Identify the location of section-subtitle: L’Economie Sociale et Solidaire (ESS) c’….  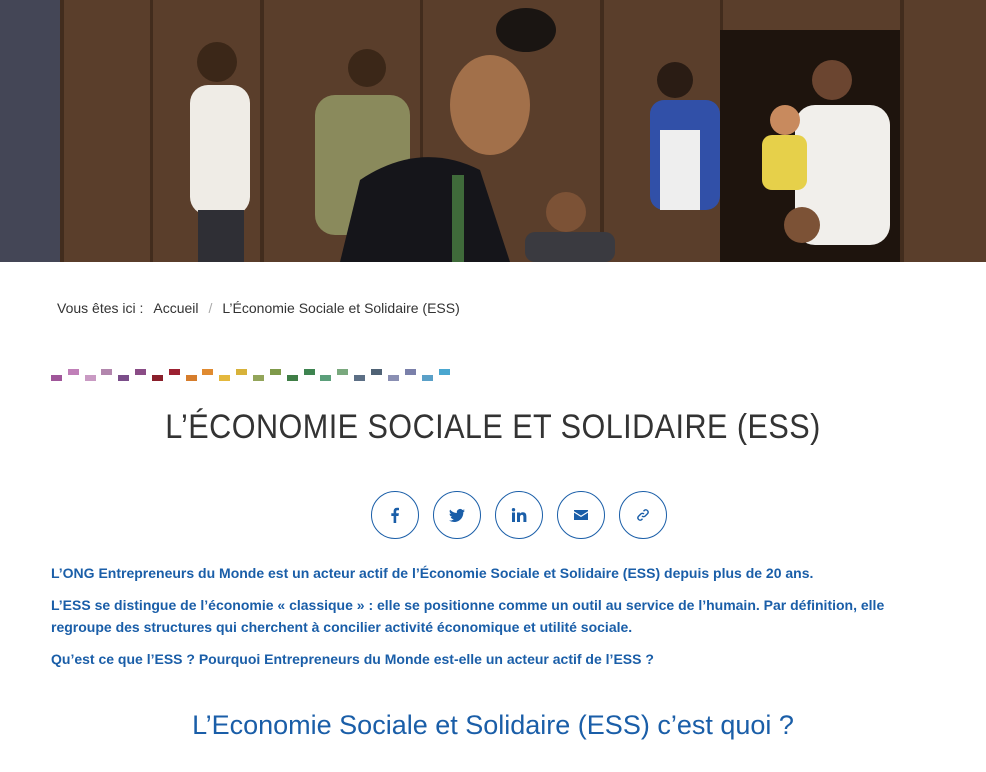
(493, 725).